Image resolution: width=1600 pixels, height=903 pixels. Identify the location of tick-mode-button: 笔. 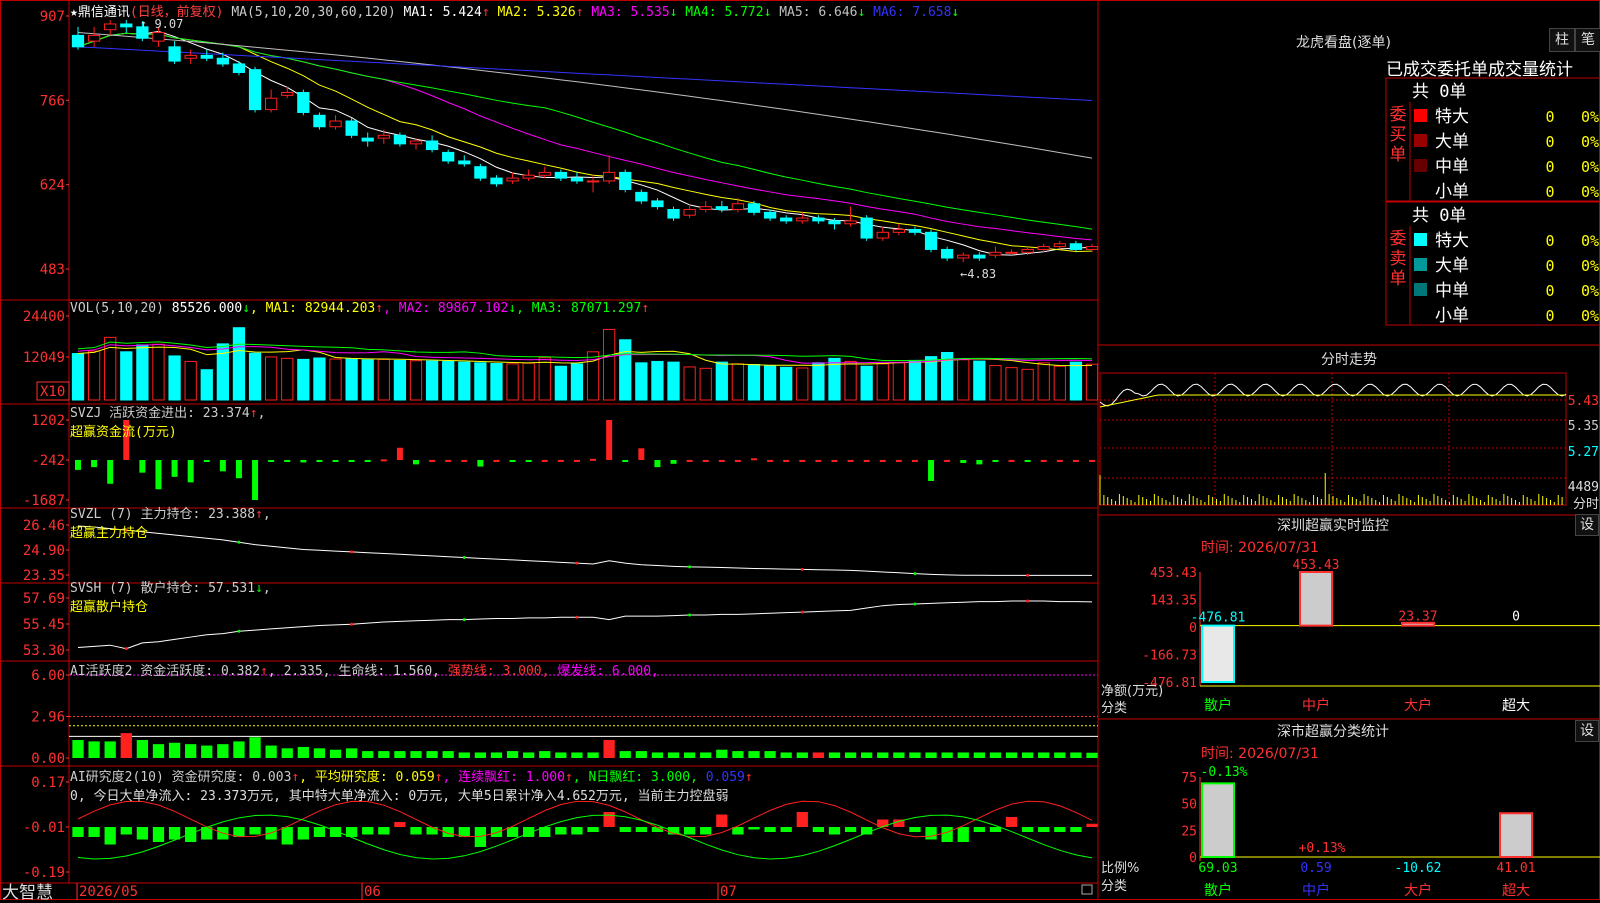
(1587, 40).